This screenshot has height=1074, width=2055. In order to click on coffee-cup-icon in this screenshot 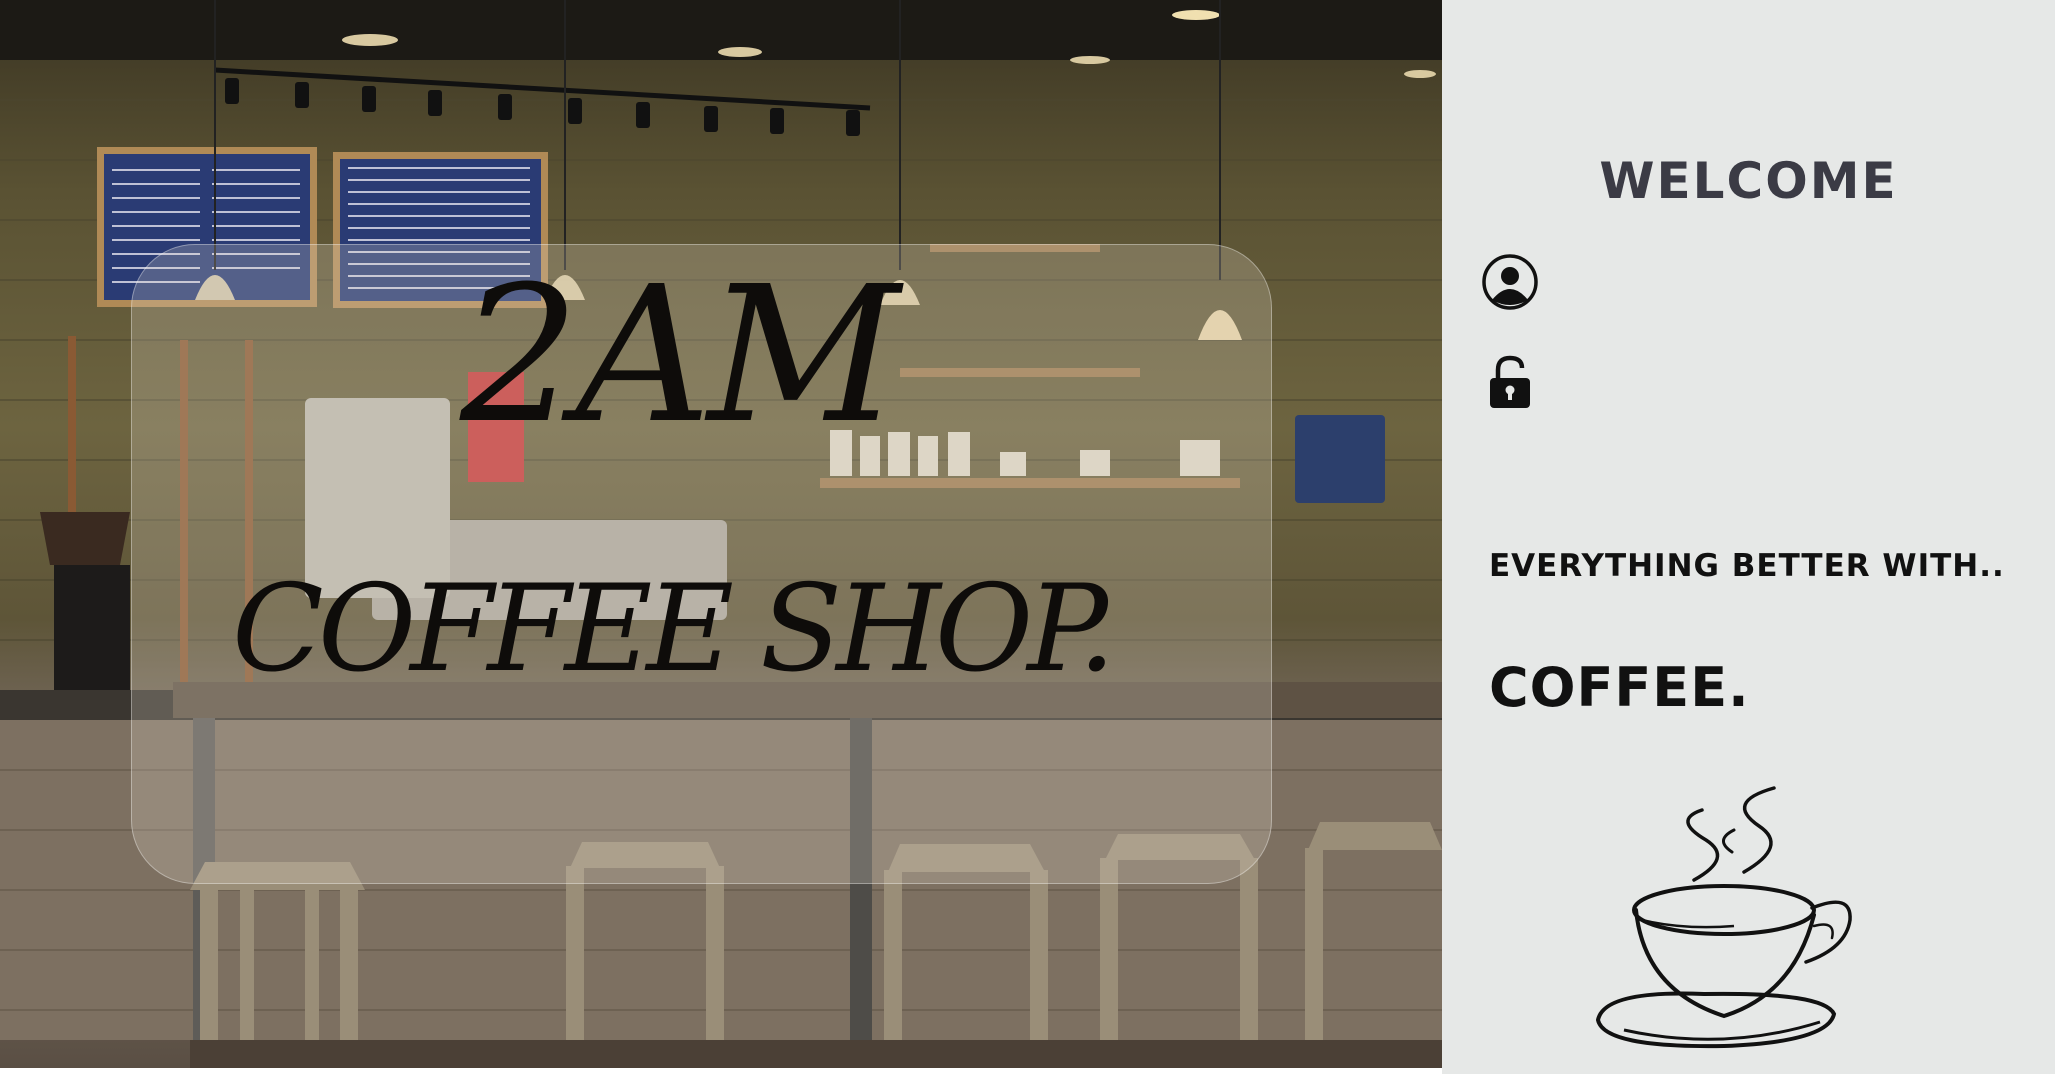, I will do `click(1723, 917)`.